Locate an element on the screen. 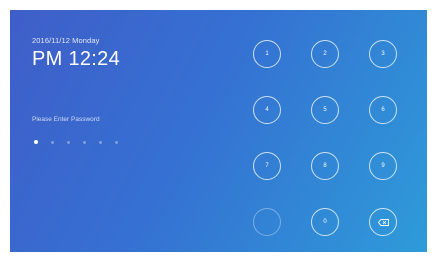 The image size is (437, 262). status-panel: 2016/11/12 Monday PM 12:24 is located at coordinates (132, 53).